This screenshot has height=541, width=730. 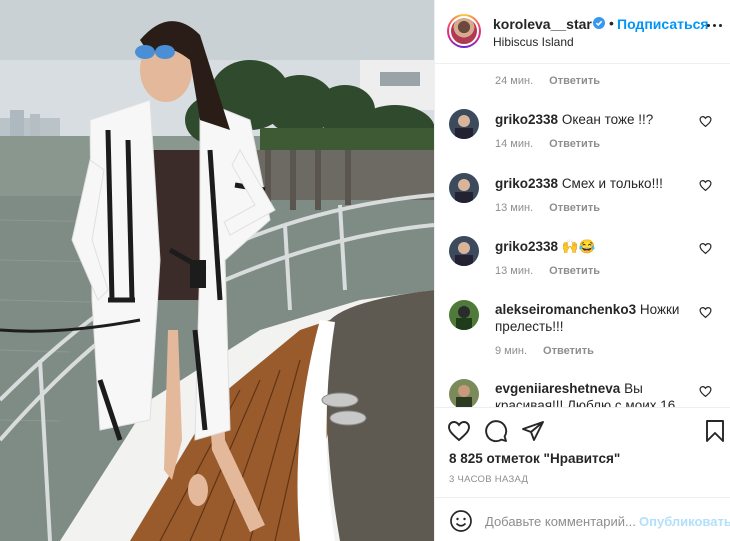 What do you see at coordinates (547, 81) in the screenshot?
I see `comment-meta: 24 мин. Ответить` at bounding box center [547, 81].